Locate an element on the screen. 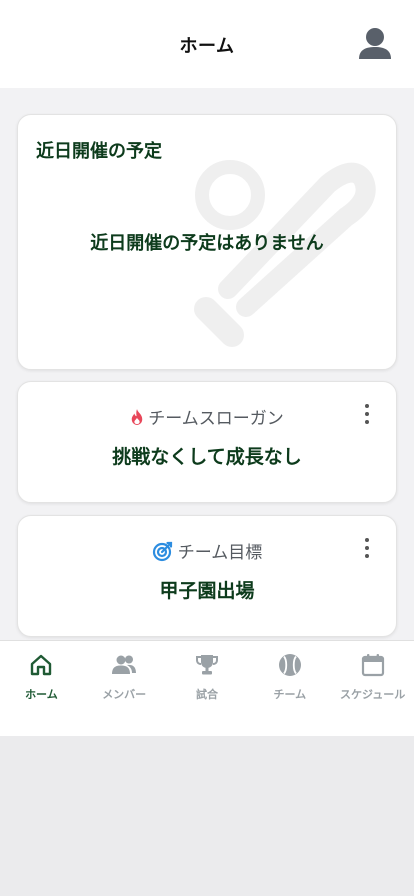 The height and width of the screenshot is (896, 414). tab-home: ホーム is located at coordinates (41, 688).